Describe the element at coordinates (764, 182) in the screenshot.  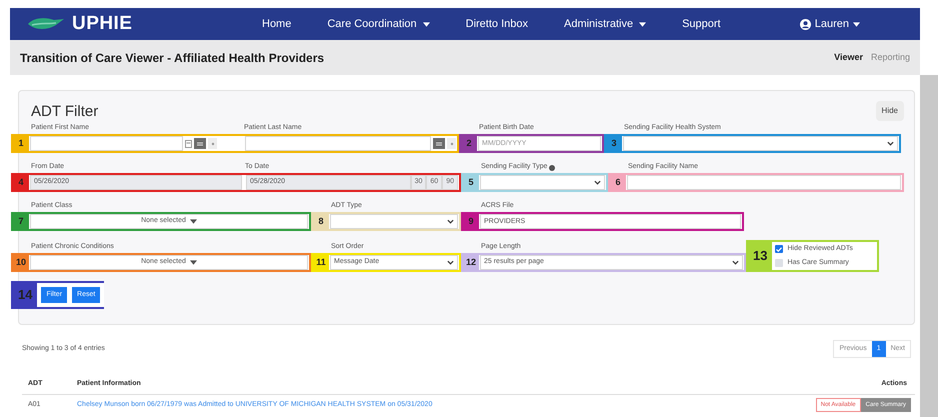
I see `text-input-field` at that location.